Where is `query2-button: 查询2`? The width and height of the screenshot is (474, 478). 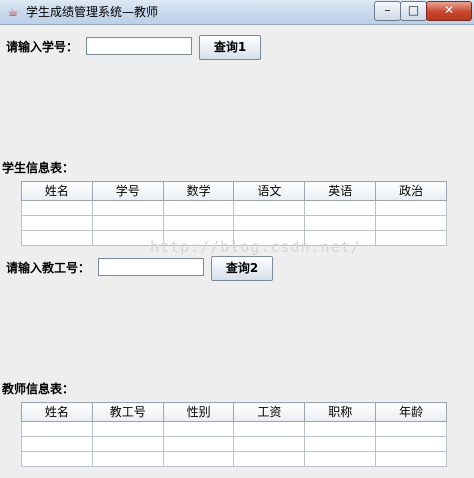
query2-button: 查询2 is located at coordinates (242, 268).